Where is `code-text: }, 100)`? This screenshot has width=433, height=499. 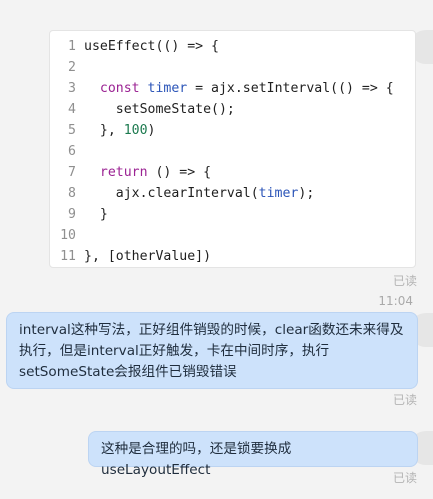 code-text: }, 100) is located at coordinates (120, 130).